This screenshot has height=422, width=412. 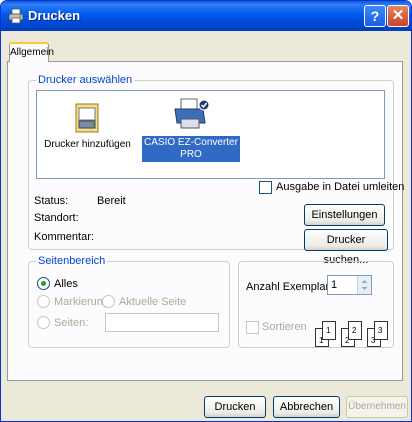 What do you see at coordinates (162, 322) in the screenshot?
I see `pages-input` at bounding box center [162, 322].